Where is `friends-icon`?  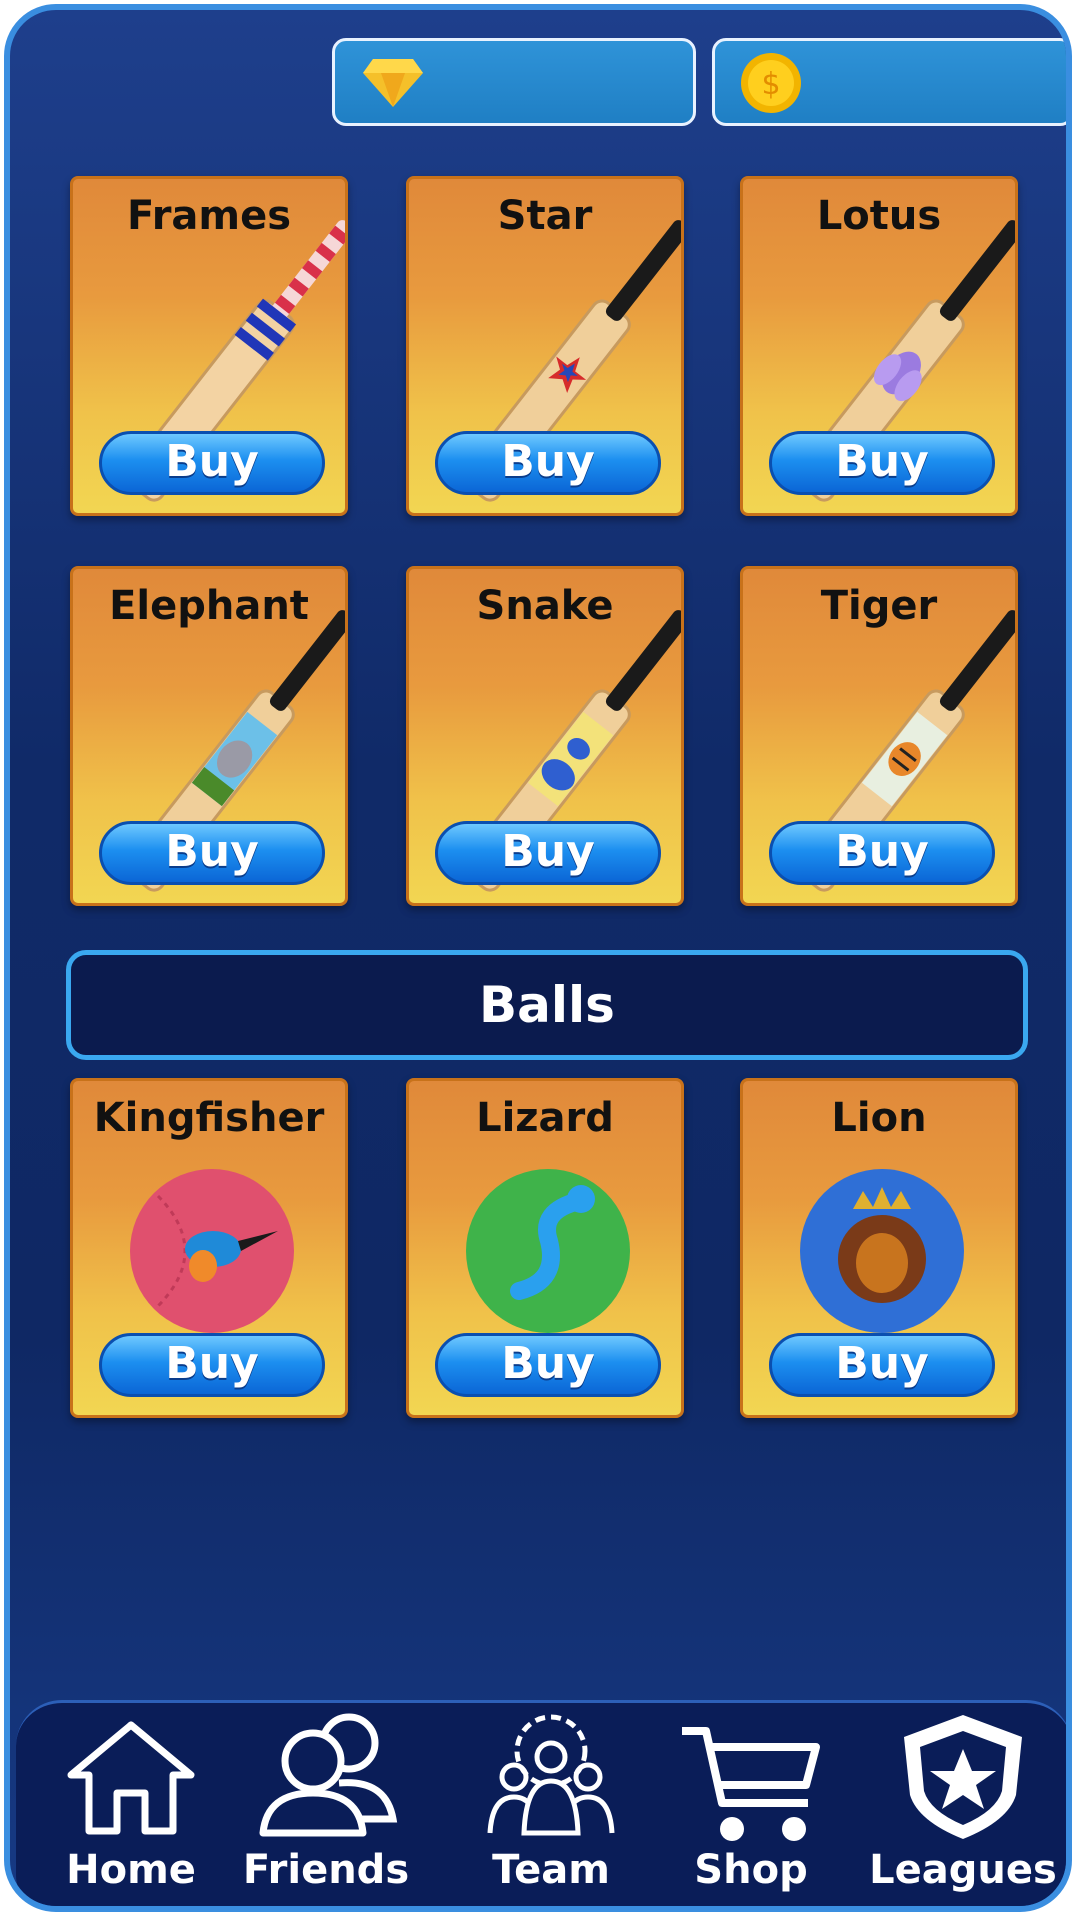
friends-icon is located at coordinates (328, 1775).